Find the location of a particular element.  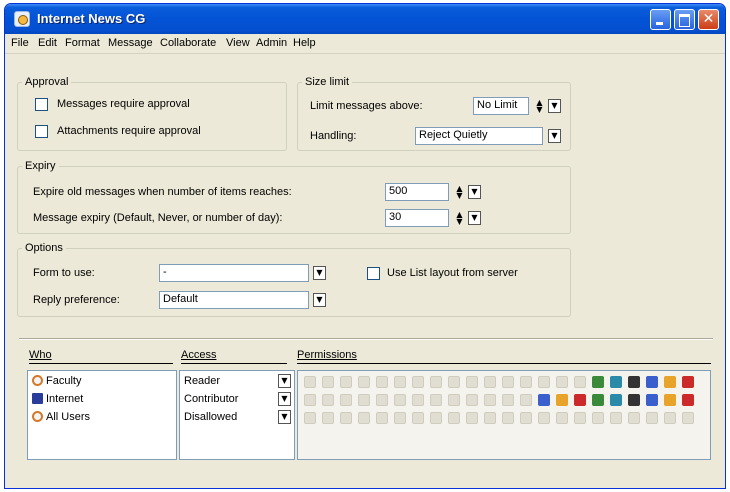

close-button: ✕ is located at coordinates (708, 19).